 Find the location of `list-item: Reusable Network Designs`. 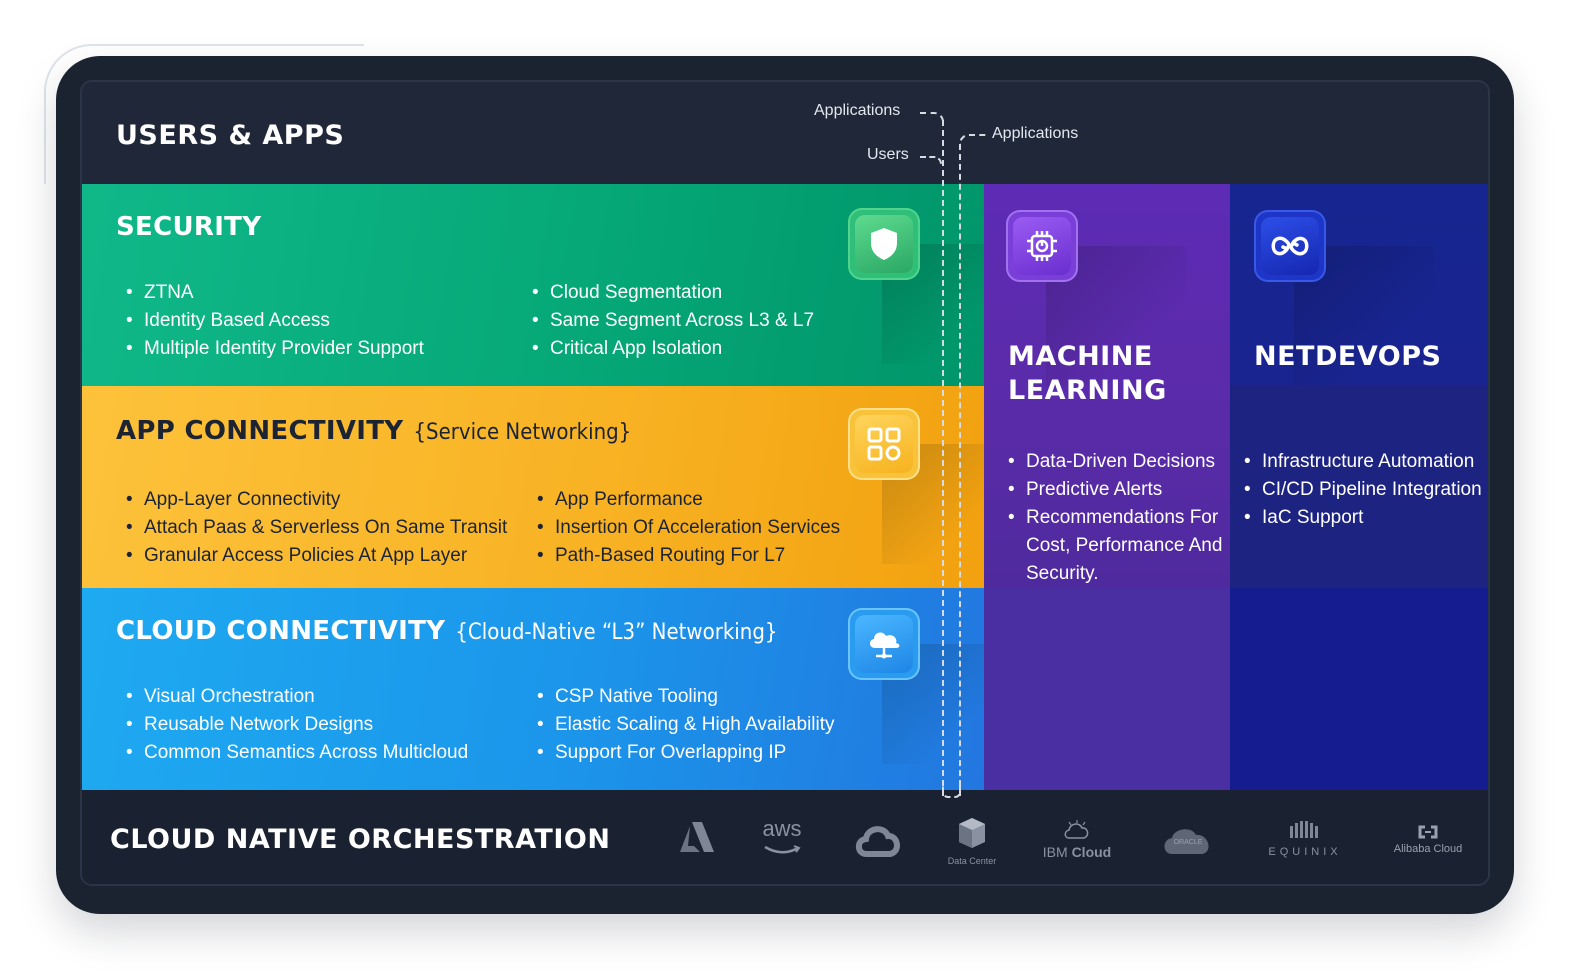

list-item: Reusable Network Designs is located at coordinates (297, 725).